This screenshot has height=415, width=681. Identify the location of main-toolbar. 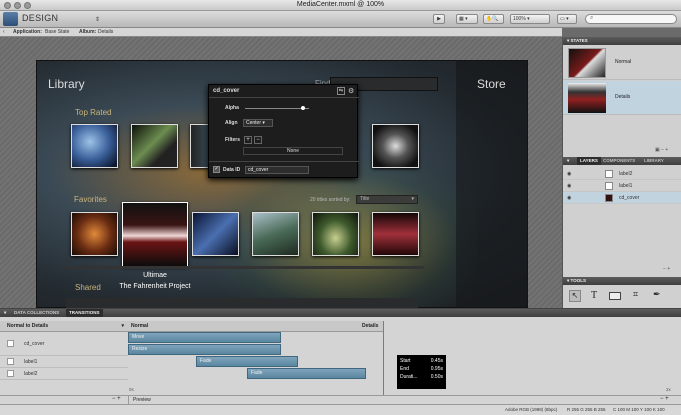
(340, 19).